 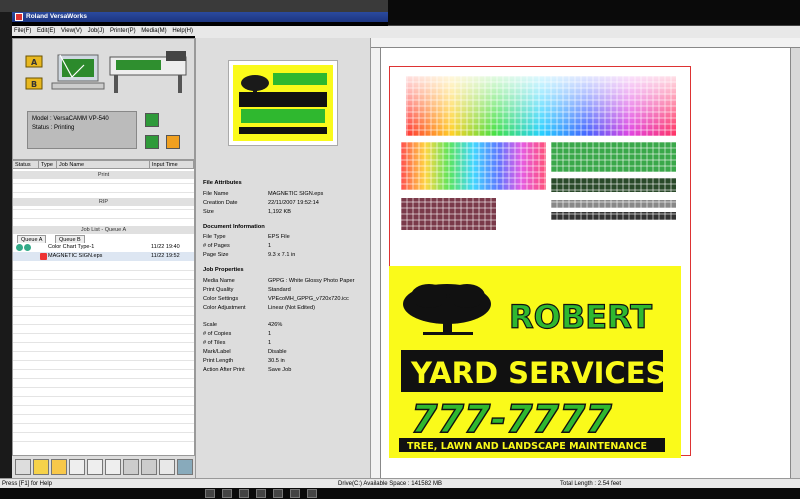 What do you see at coordinates (217, 334) in the screenshot?
I see `attr-label: # of Copies` at bounding box center [217, 334].